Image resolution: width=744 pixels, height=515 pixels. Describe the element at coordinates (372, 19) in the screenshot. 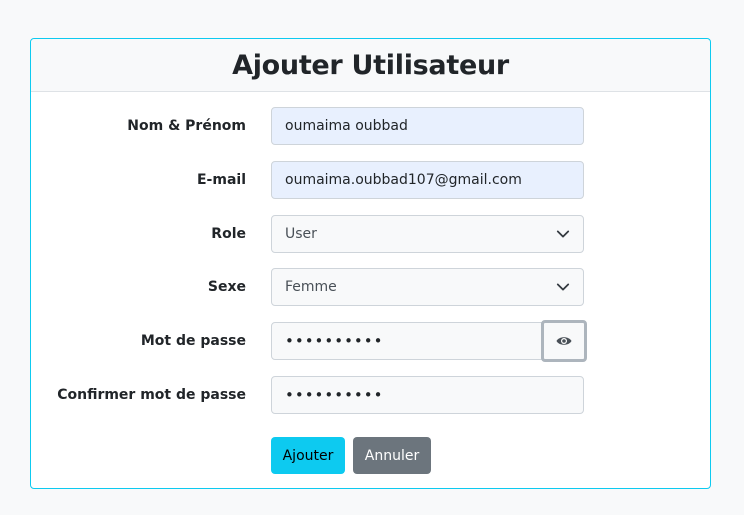

I see `top-bar` at that location.